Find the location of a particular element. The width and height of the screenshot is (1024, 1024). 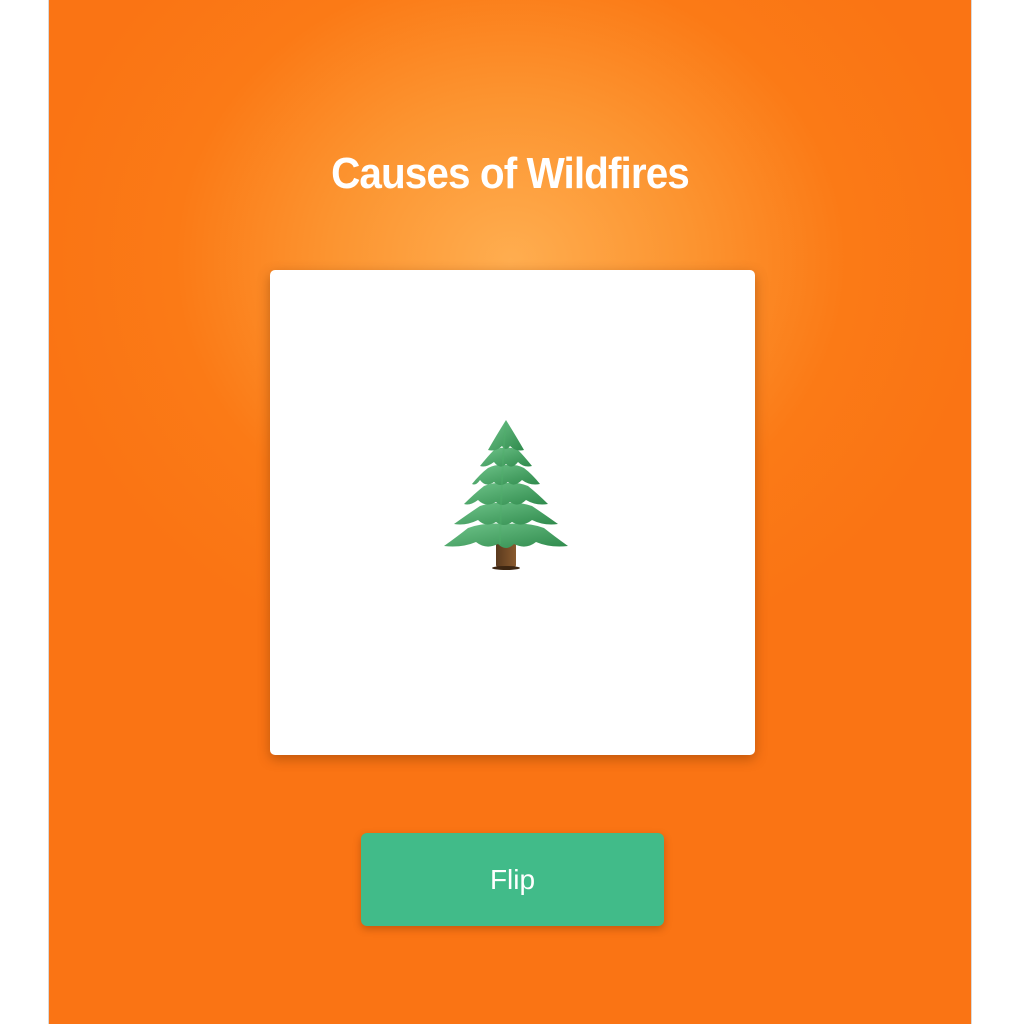

flip-button: Flip is located at coordinates (512, 879).